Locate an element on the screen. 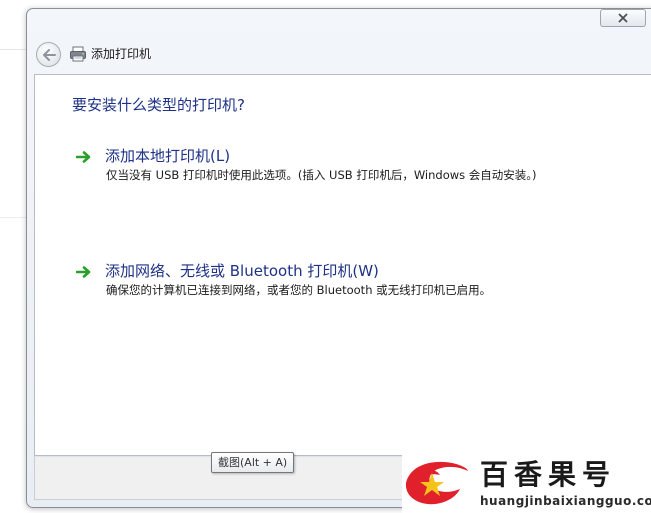  close-button is located at coordinates (623, 18).